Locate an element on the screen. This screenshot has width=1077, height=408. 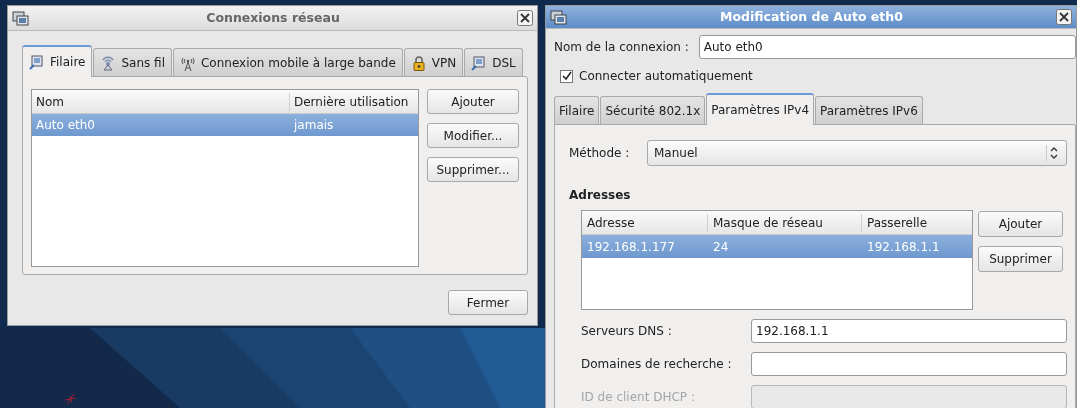
field-label: Méthode : is located at coordinates (600, 153).